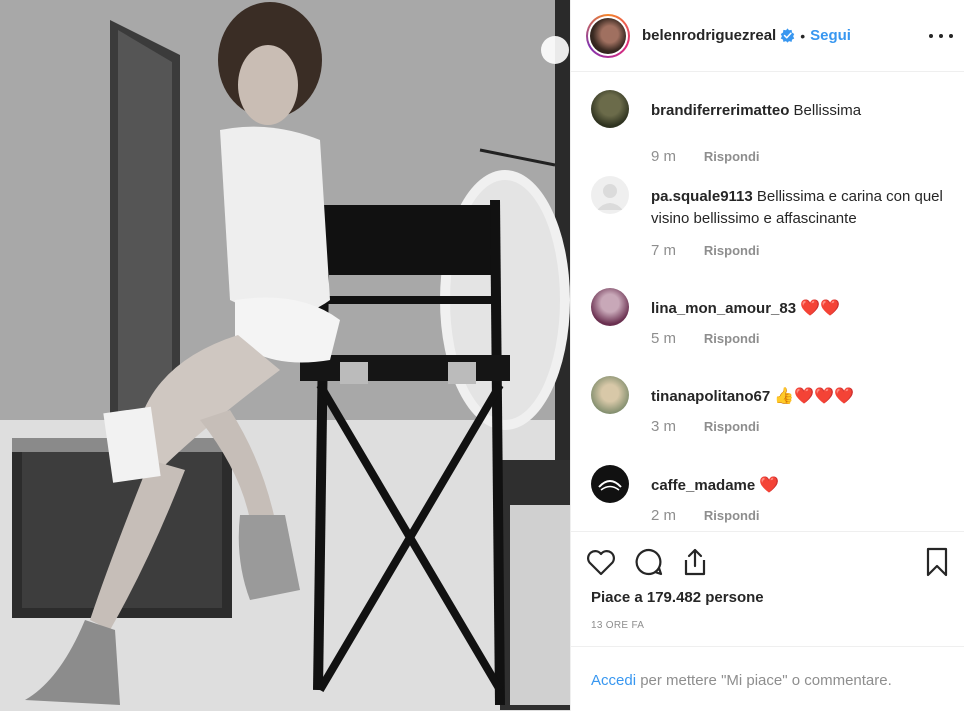  What do you see at coordinates (664, 250) in the screenshot?
I see `comment-time: 7 m` at bounding box center [664, 250].